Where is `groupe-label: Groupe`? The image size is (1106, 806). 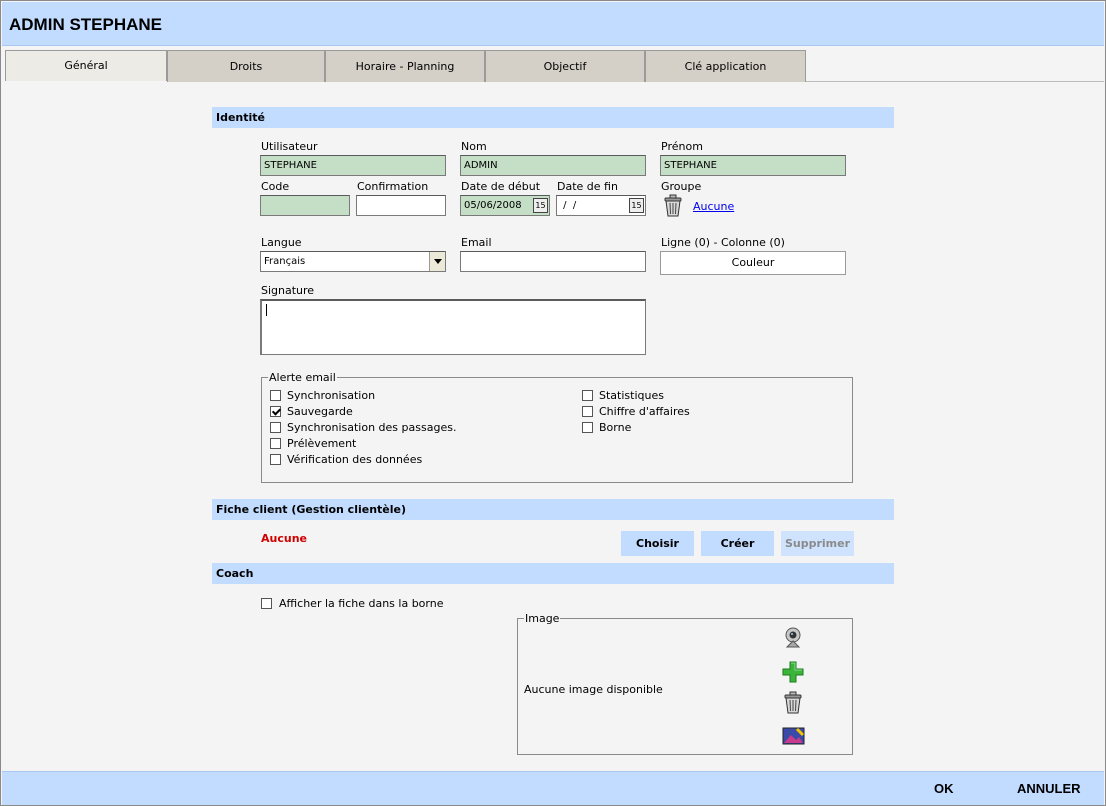 groupe-label: Groupe is located at coordinates (681, 186).